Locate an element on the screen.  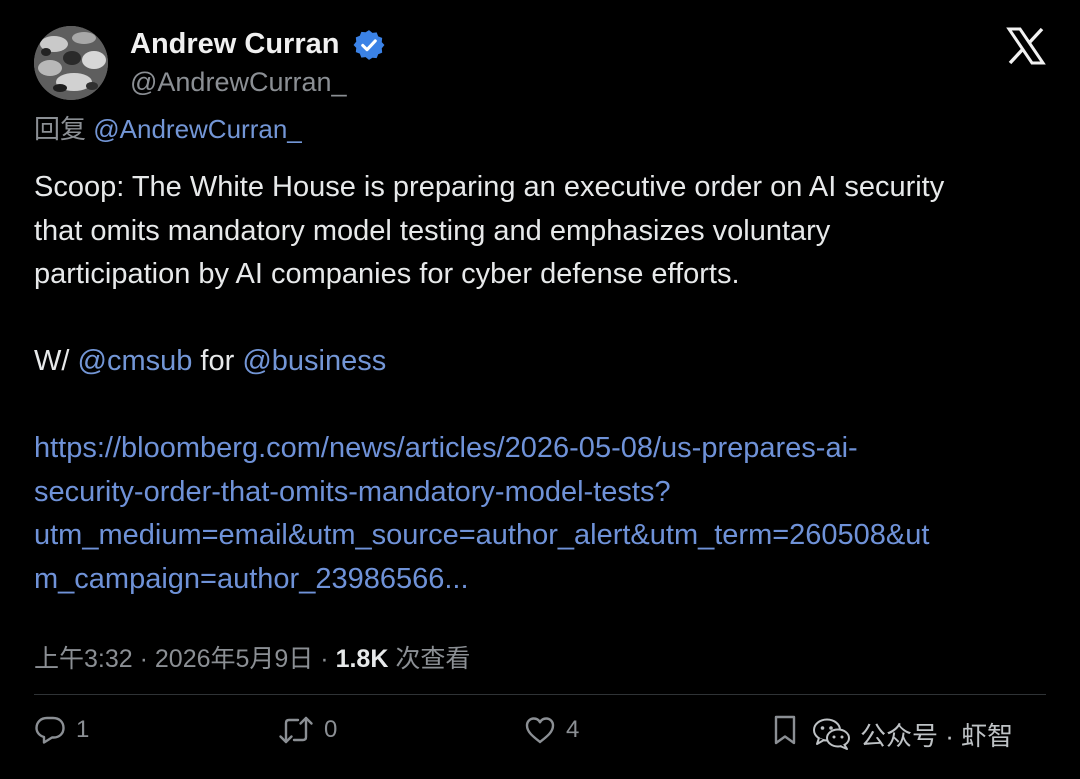
views-label: 次查看 is located at coordinates (433, 659).